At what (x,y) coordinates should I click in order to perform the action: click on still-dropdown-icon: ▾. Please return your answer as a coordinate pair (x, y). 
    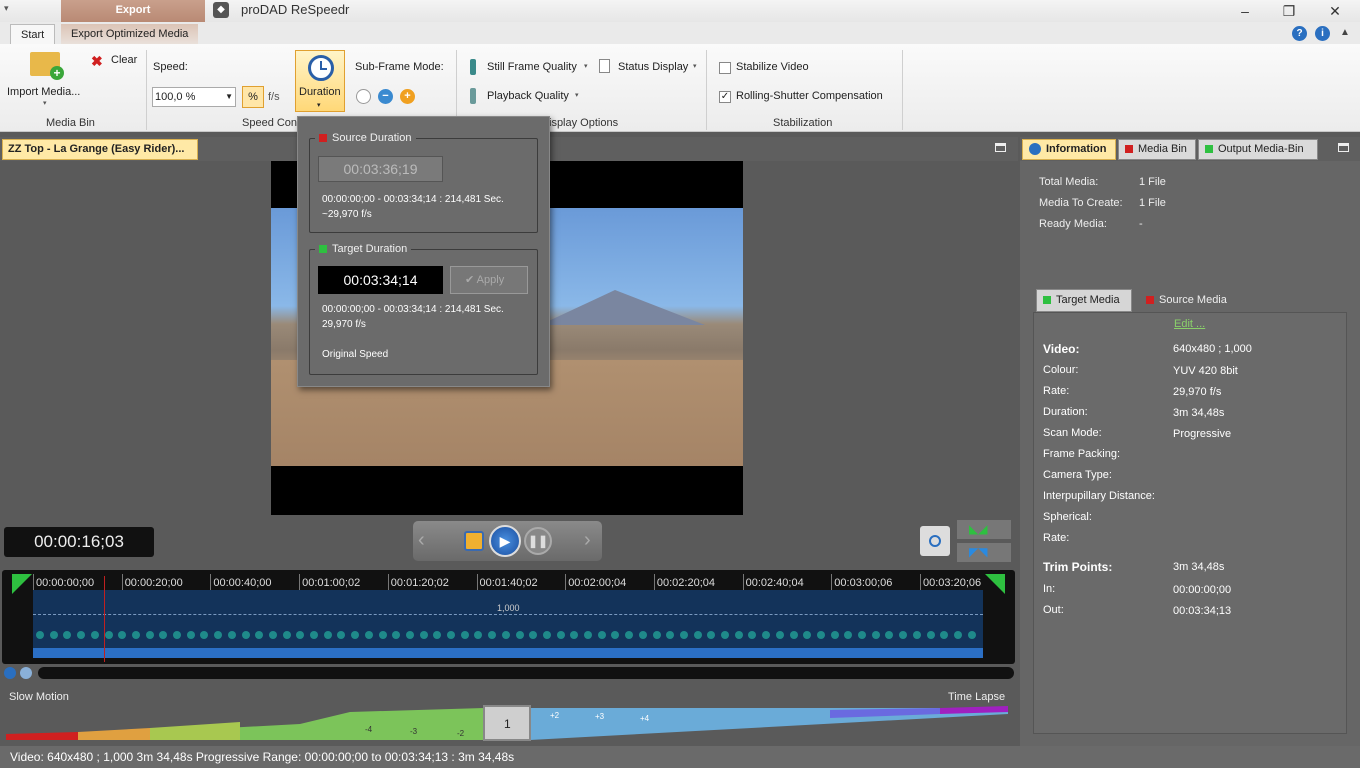
    Looking at the image, I should click on (586, 66).